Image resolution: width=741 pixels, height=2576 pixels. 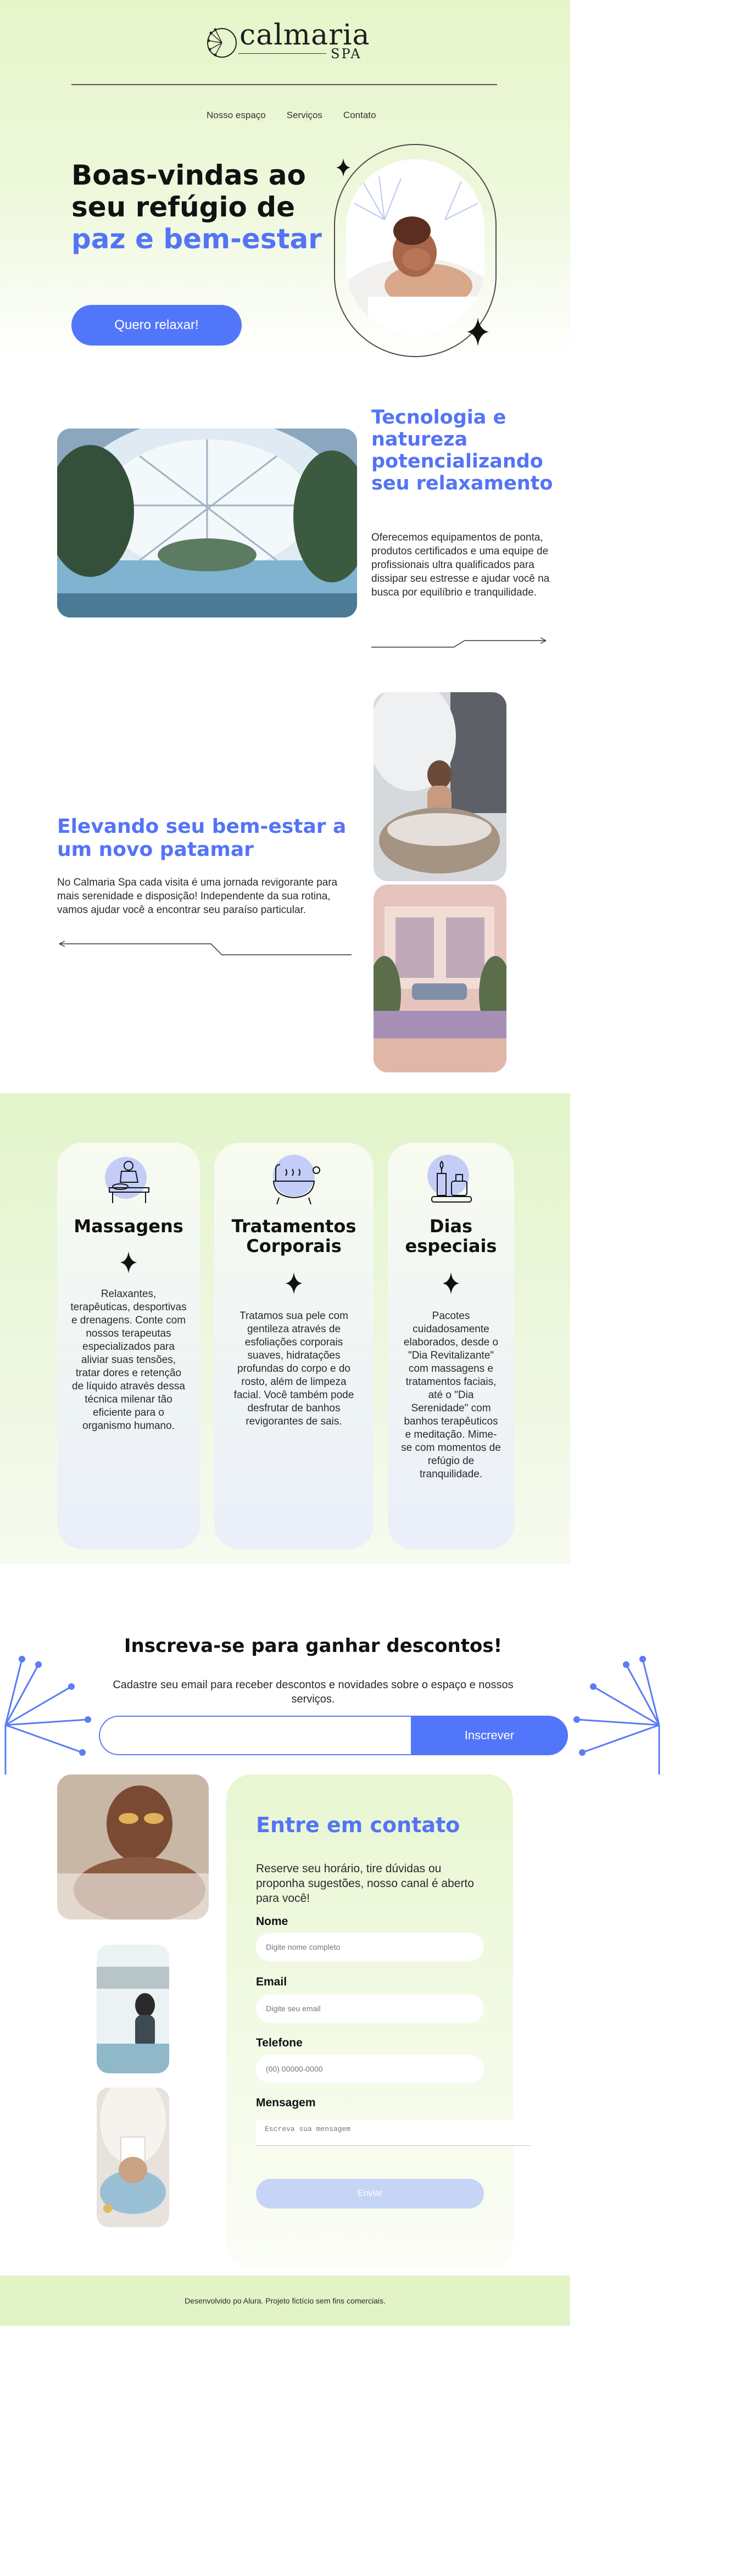 I want to click on phone-field, so click(x=370, y=2069).